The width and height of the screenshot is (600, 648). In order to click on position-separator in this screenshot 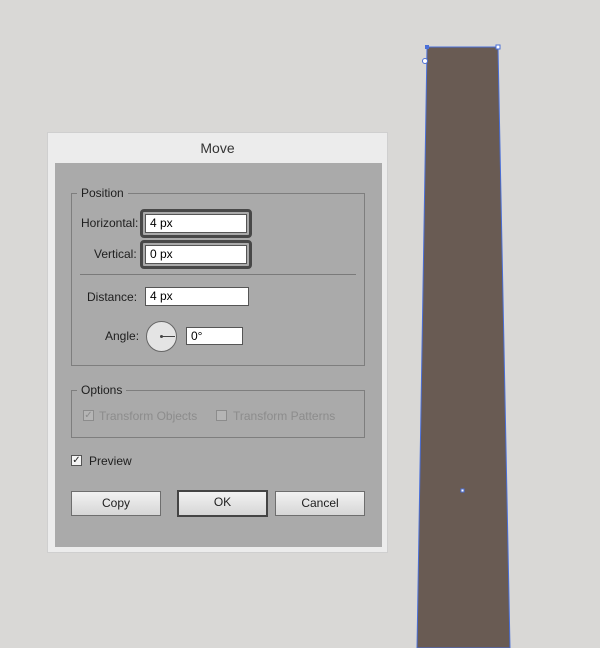, I will do `click(218, 274)`.